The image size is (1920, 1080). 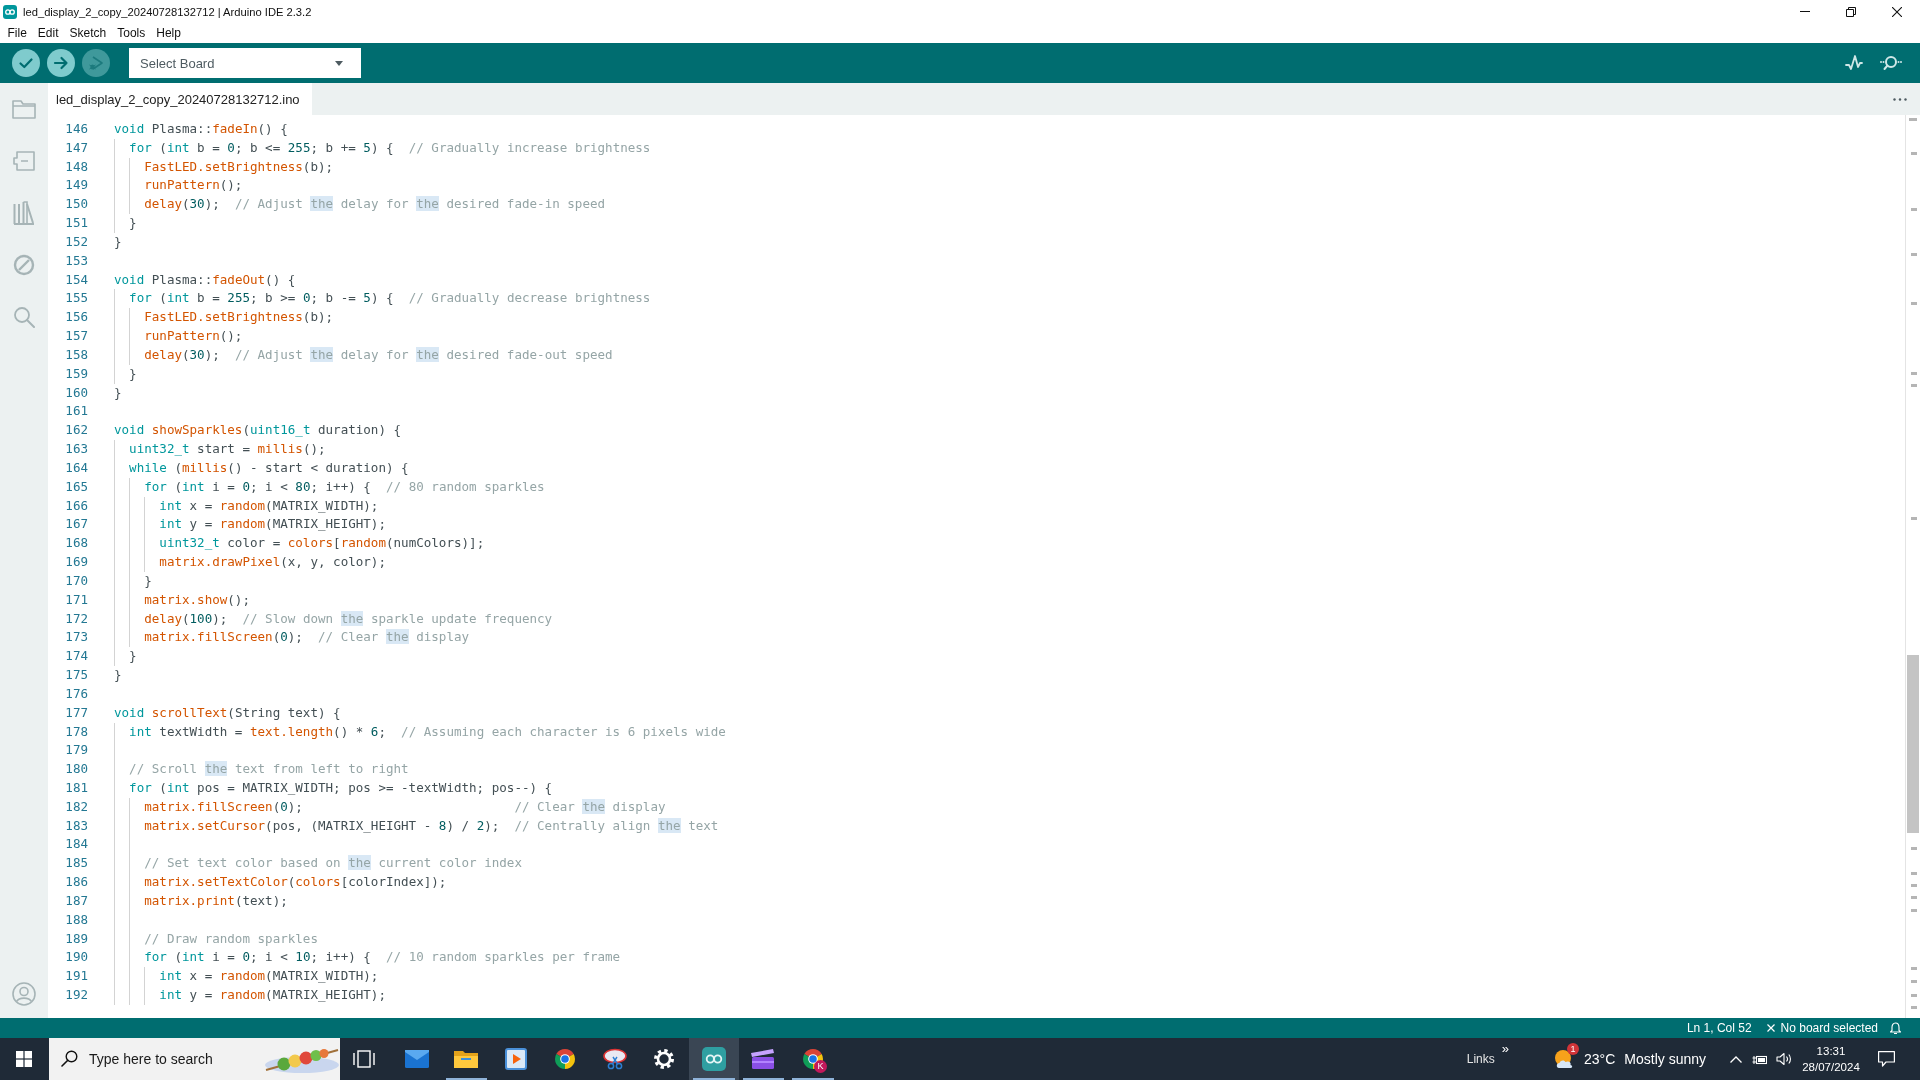 What do you see at coordinates (76, 166) in the screenshot?
I see `line-number: 148` at bounding box center [76, 166].